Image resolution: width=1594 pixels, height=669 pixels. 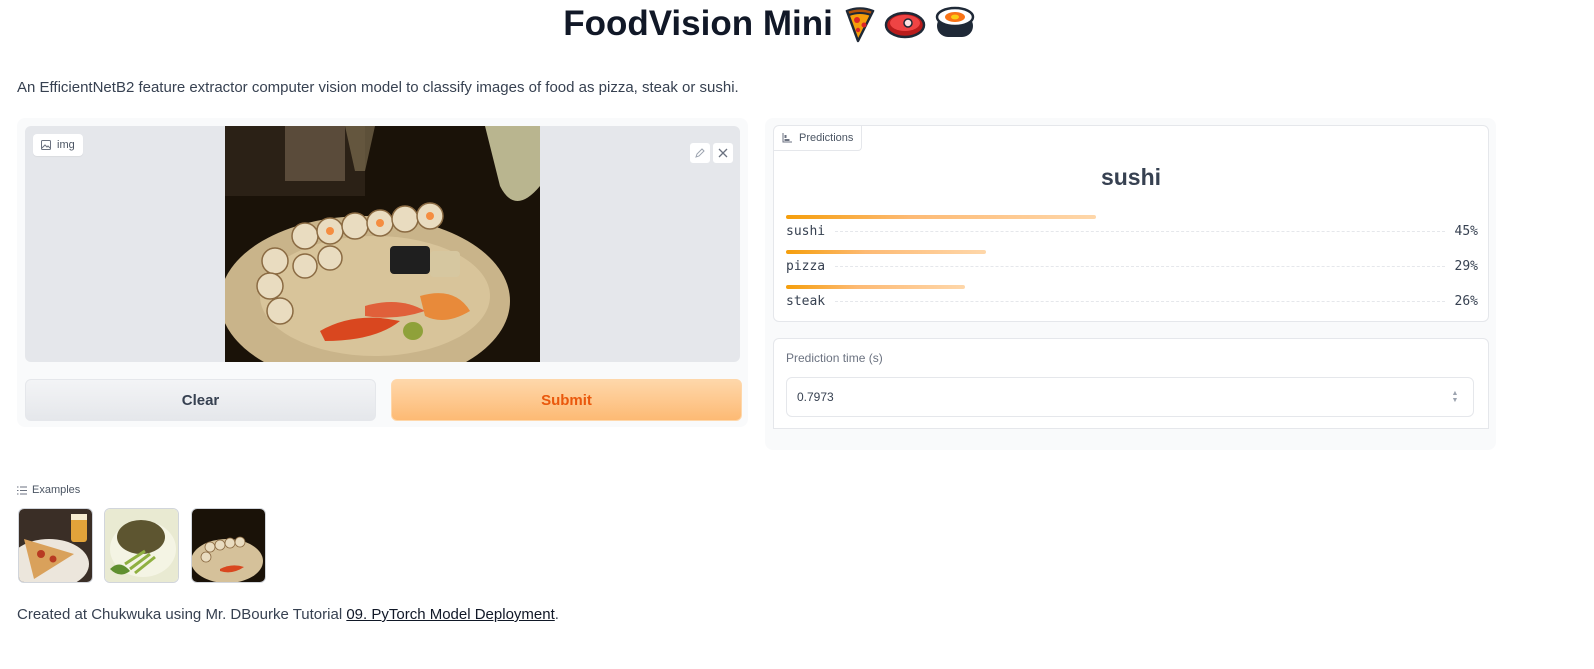 I want to click on prediction-time-box: Prediction time (s) 0.7973 ▲ ▼, so click(x=1131, y=383).